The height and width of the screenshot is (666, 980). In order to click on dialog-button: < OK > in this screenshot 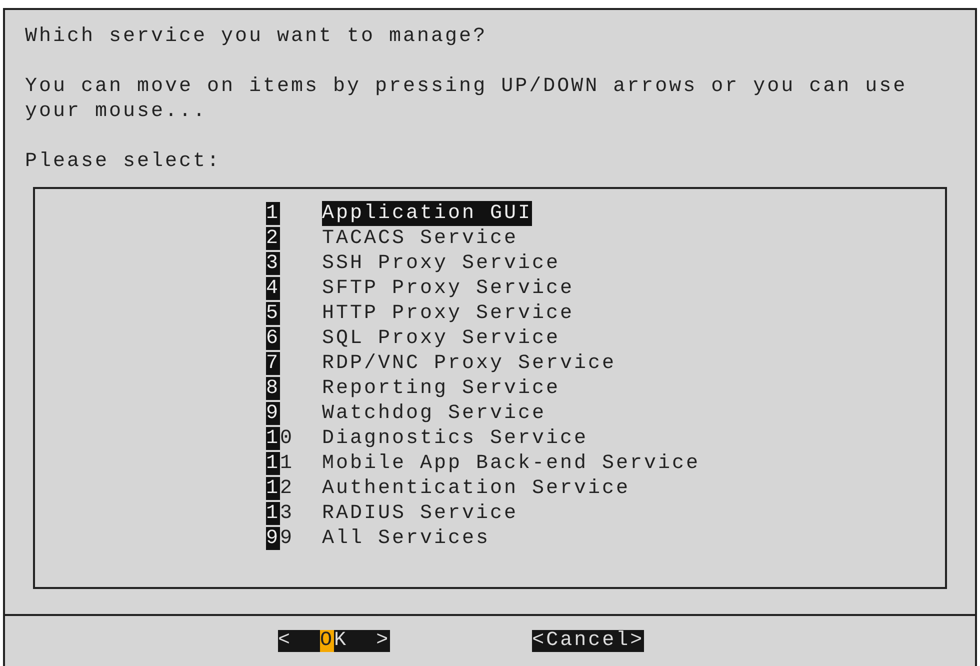, I will do `click(334, 641)`.